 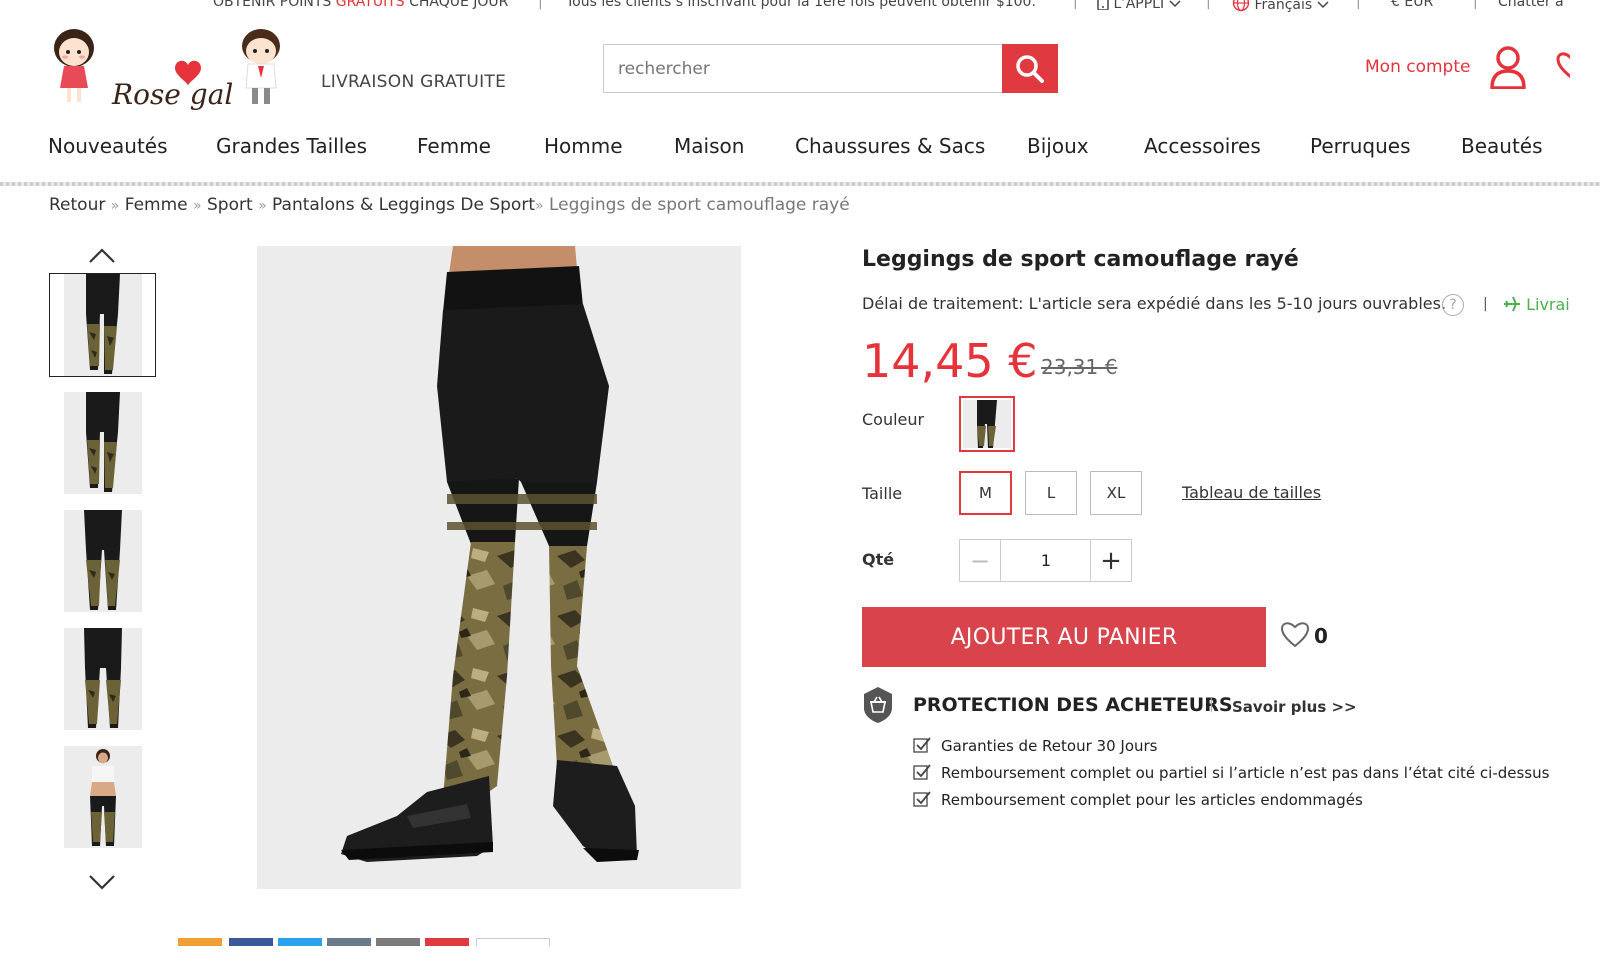 I want to click on quantity-input, so click(x=1046, y=560).